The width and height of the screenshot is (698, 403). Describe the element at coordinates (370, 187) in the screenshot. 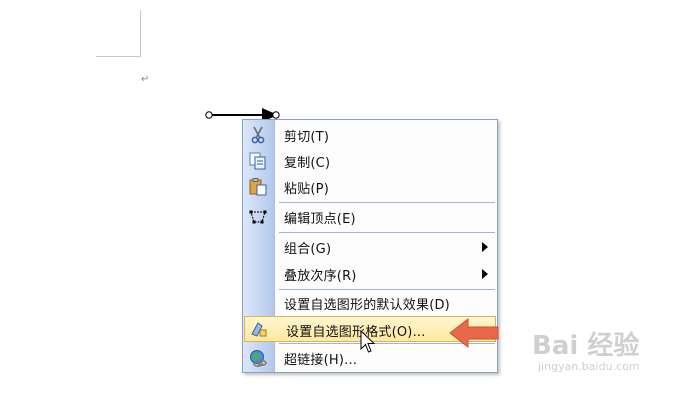

I see `menu-item-paste: 粘贴(P)` at that location.